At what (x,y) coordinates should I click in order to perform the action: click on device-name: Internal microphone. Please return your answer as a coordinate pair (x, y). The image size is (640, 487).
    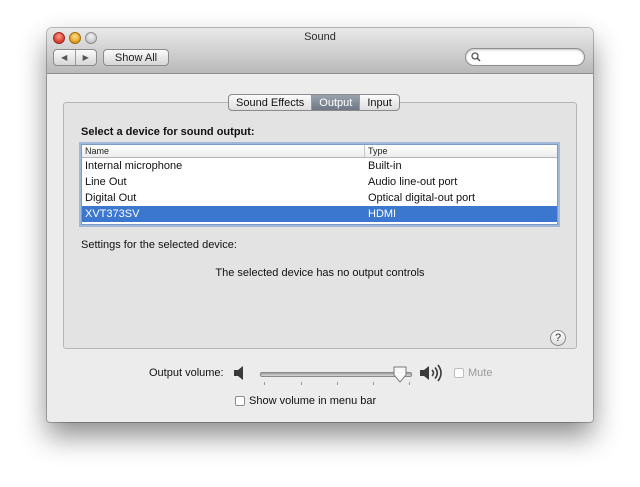
    Looking at the image, I should click on (134, 166).